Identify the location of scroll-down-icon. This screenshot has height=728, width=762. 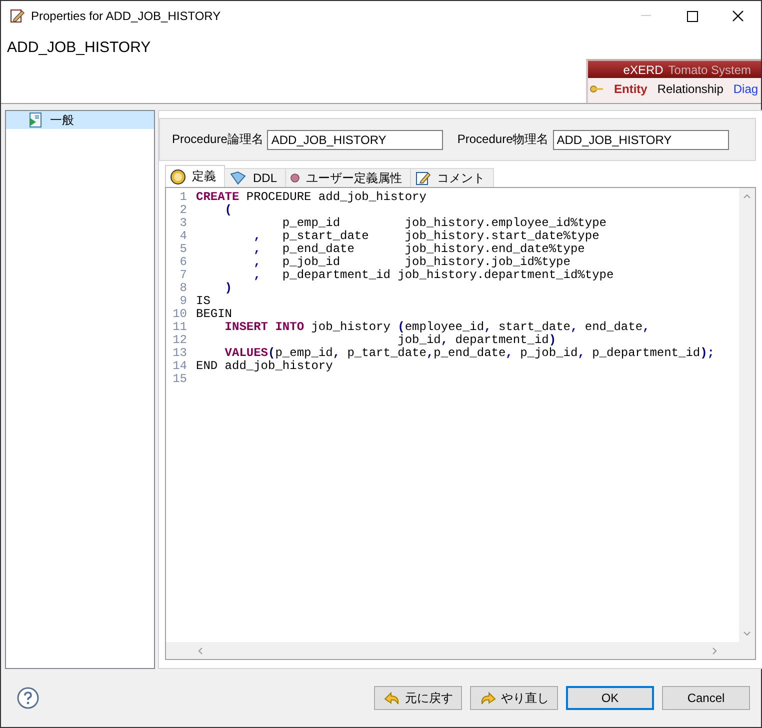
(746, 634).